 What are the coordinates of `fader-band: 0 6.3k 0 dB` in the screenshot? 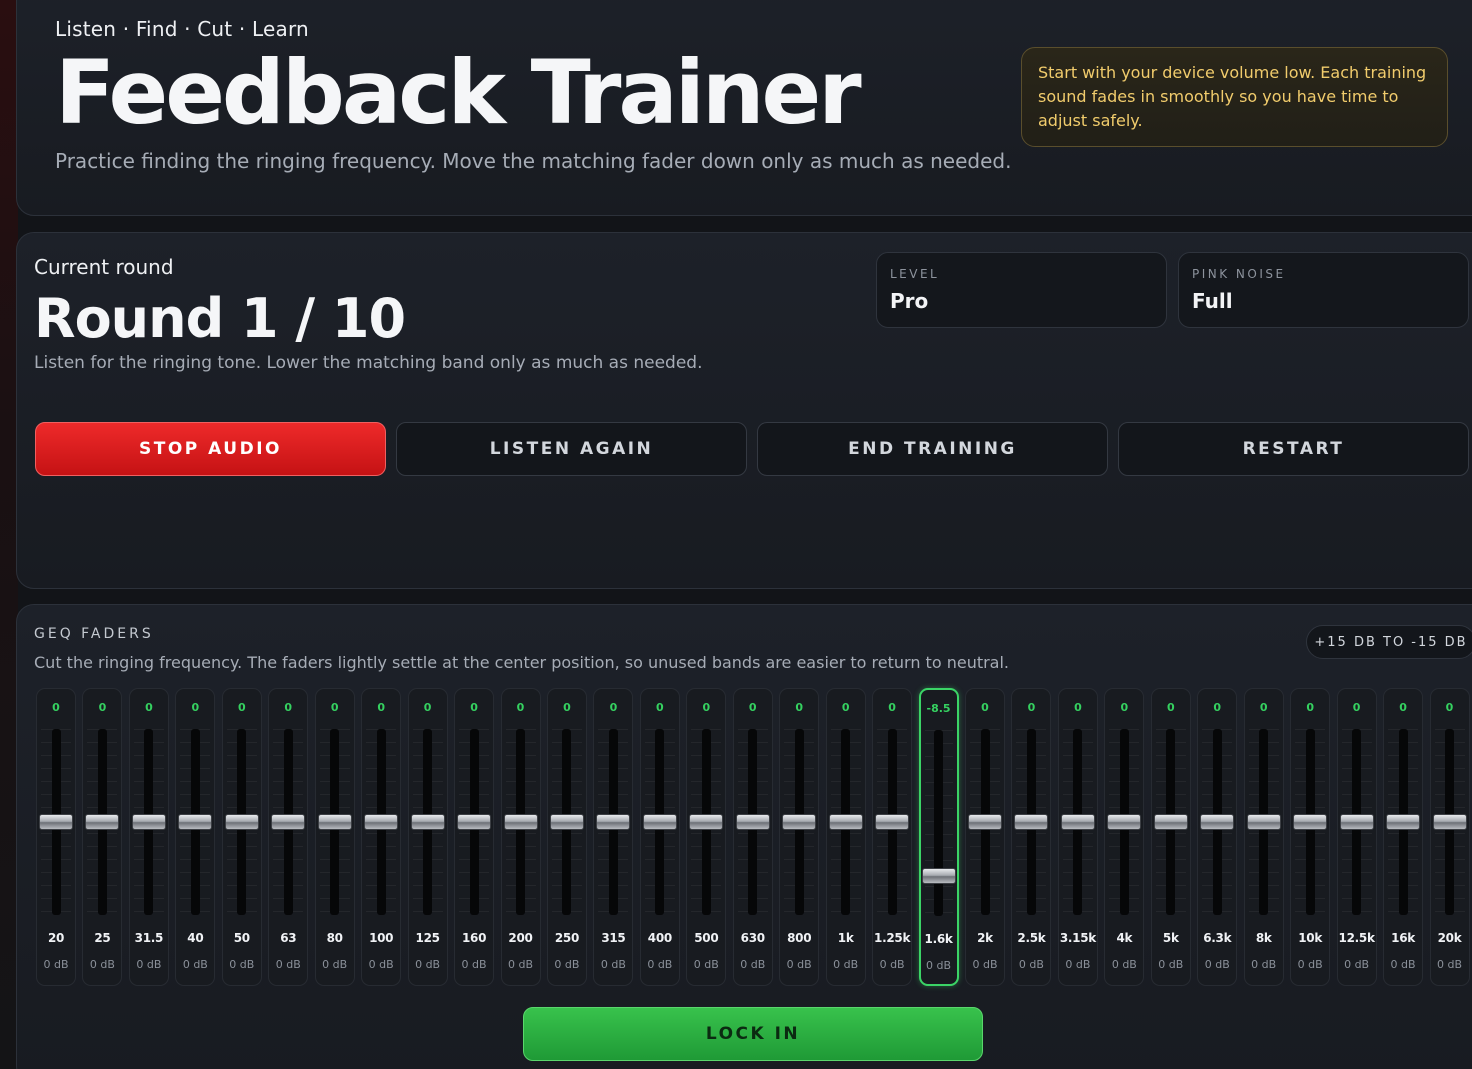 It's located at (1217, 837).